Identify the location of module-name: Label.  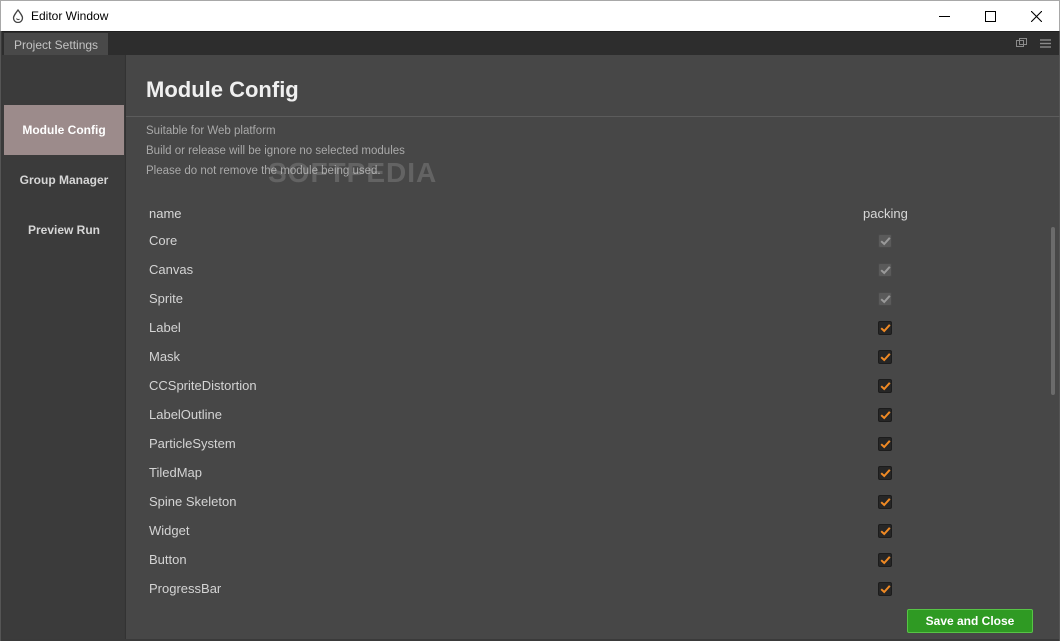
(165, 327).